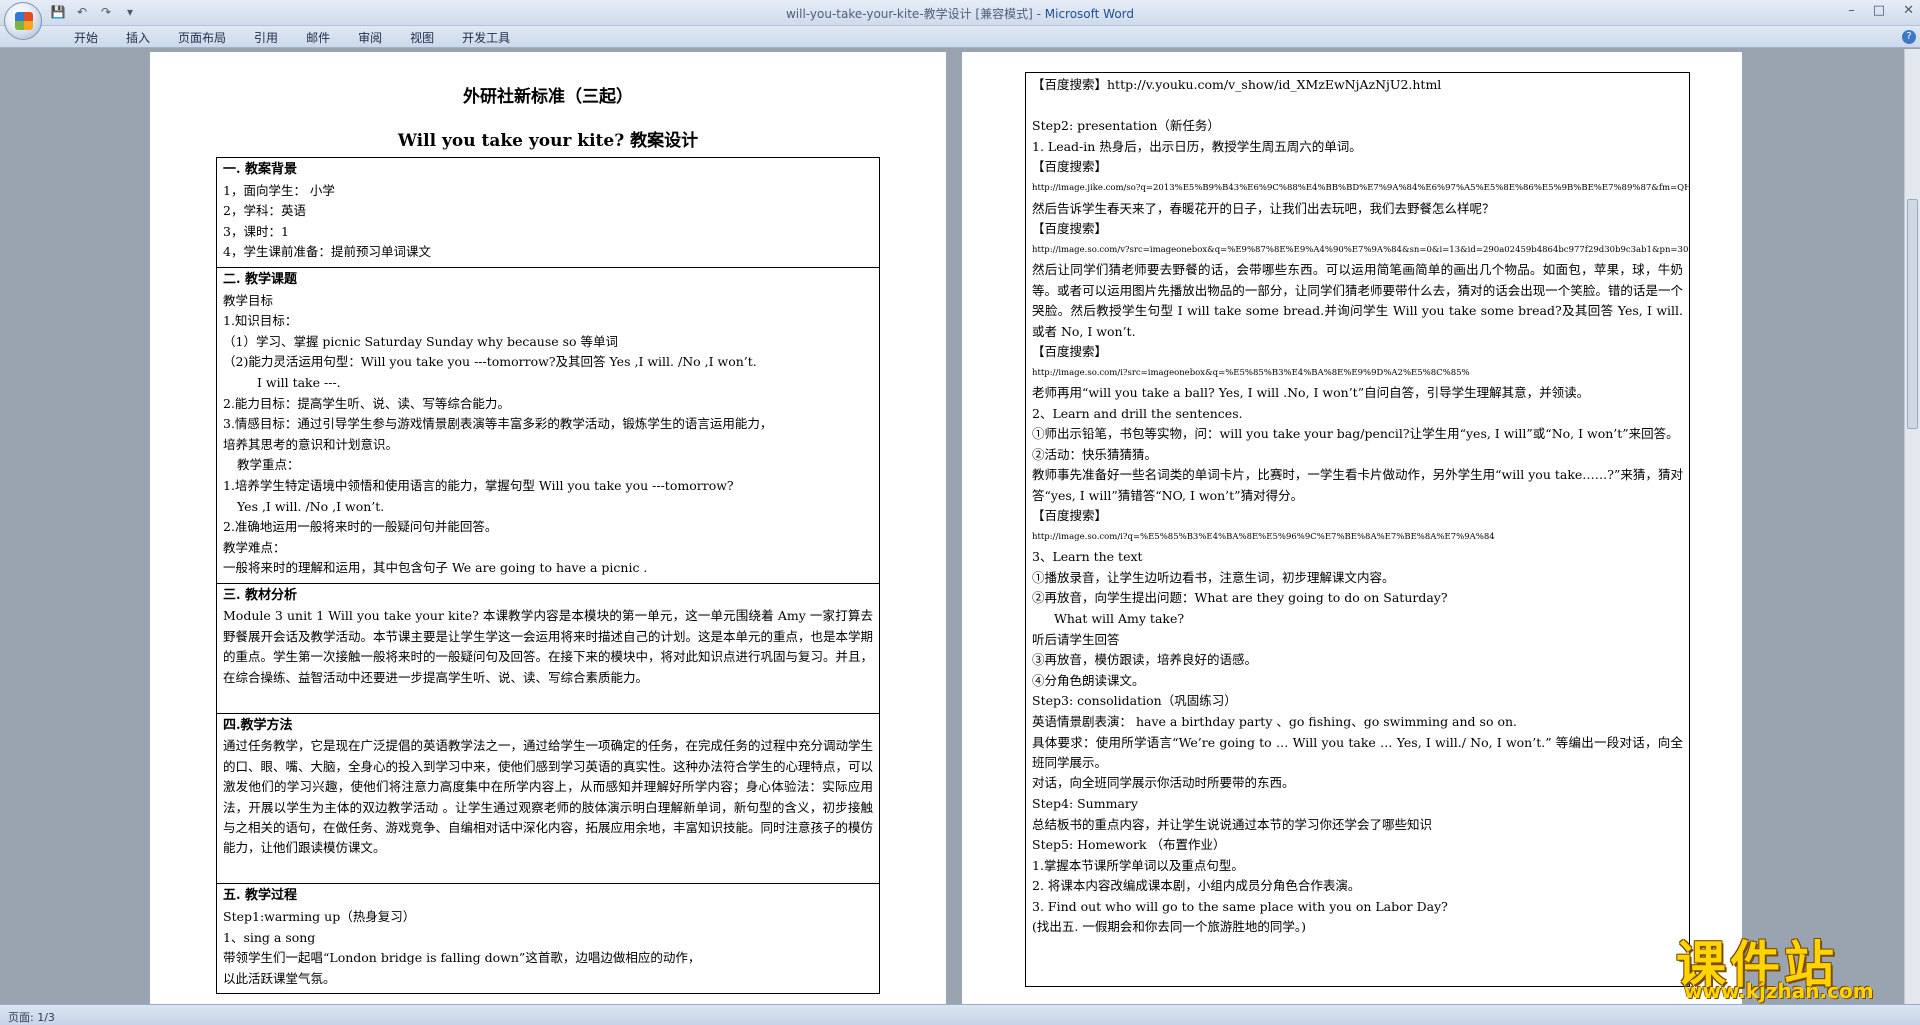 The image size is (1920, 1025). Describe the element at coordinates (254, 547) in the screenshot. I see `text-line: 教学难点：` at that location.